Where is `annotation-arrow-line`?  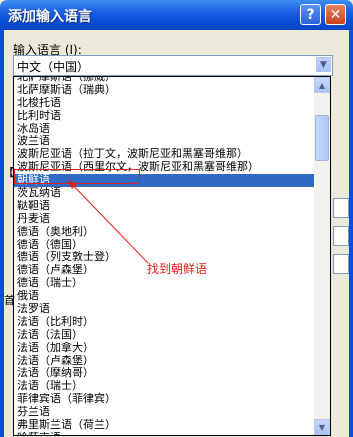 annotation-arrow-line is located at coordinates (108, 221).